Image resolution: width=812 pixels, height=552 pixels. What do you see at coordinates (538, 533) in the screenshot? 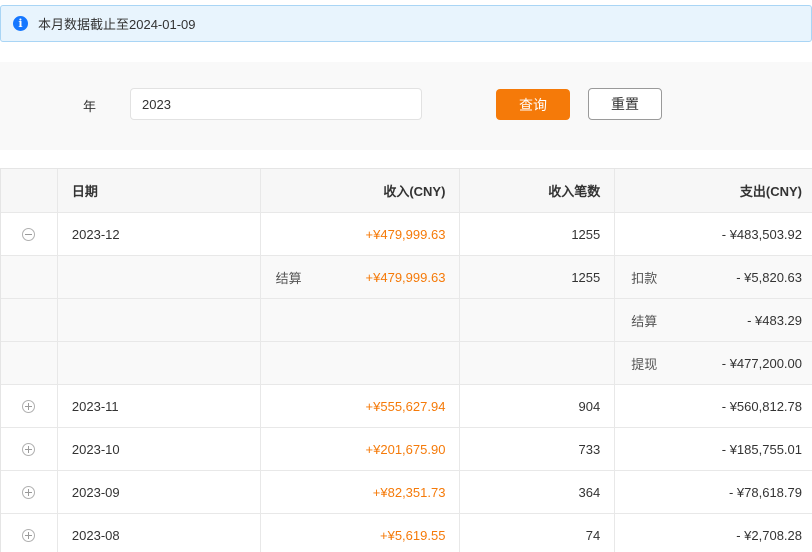
I see `row-count: 74` at bounding box center [538, 533].